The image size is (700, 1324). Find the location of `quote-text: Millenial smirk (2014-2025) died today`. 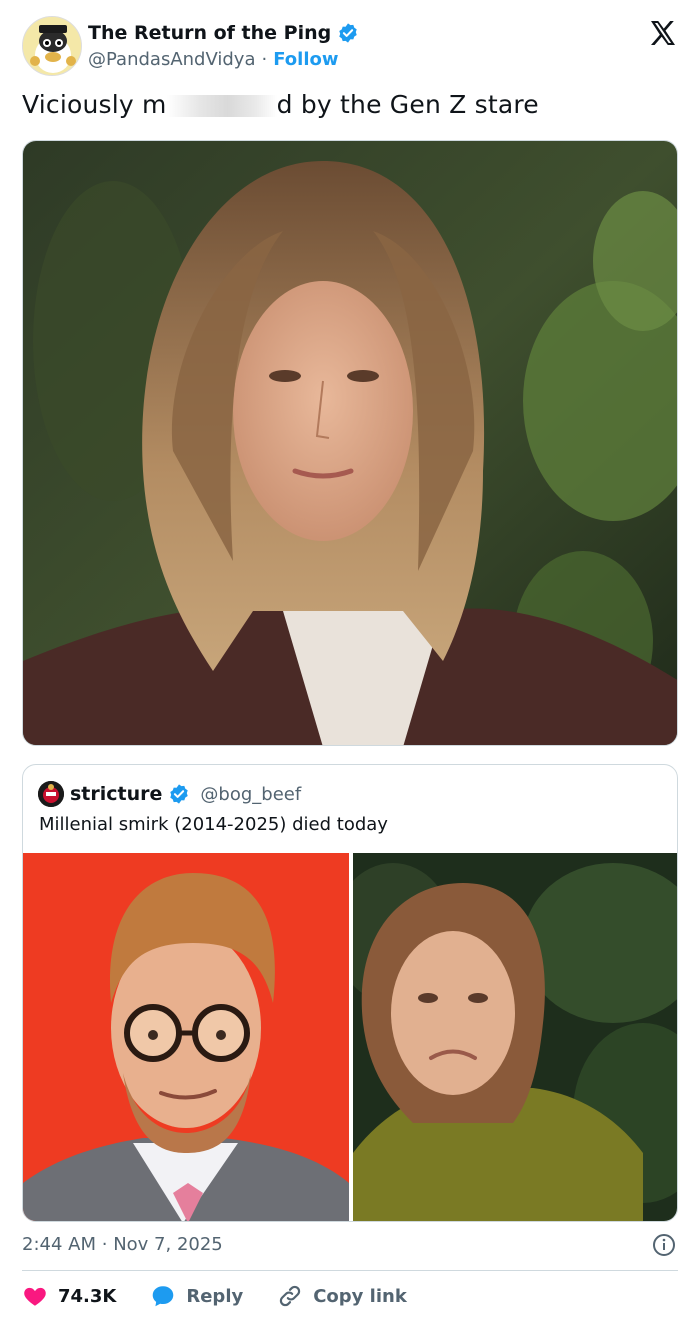

quote-text: Millenial smirk (2014-2025) died today is located at coordinates (213, 824).